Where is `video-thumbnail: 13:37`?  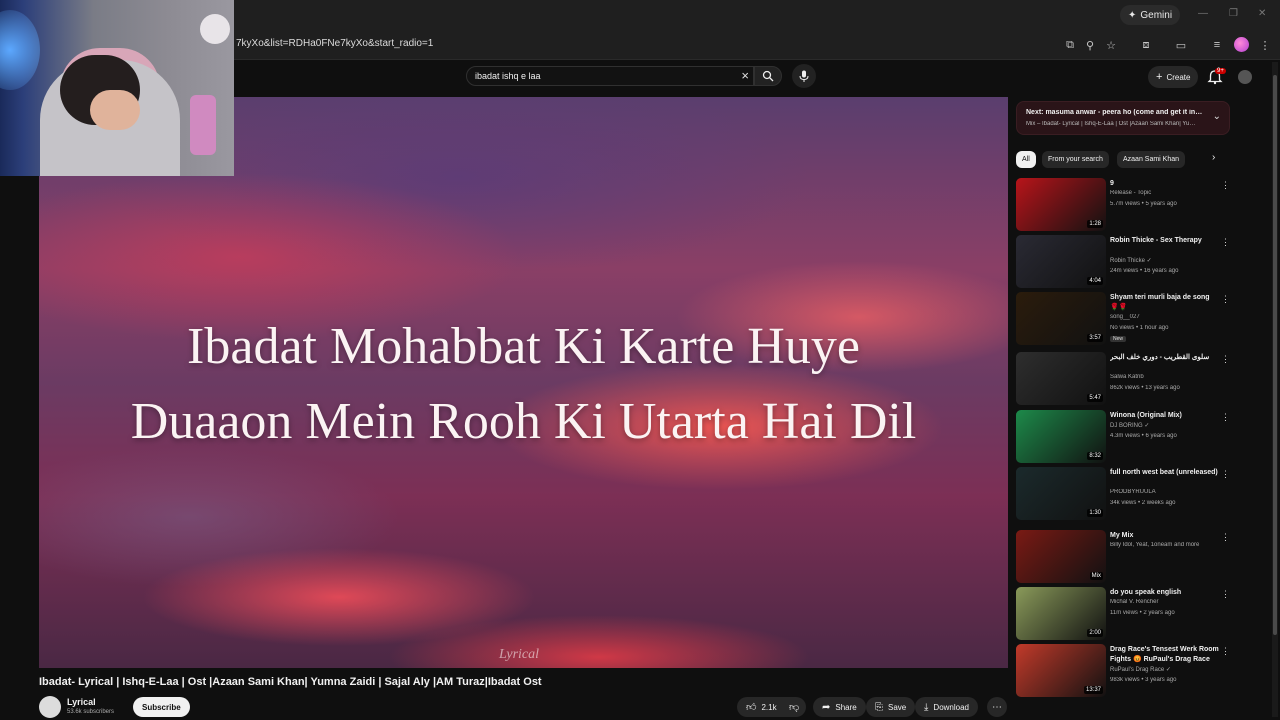 video-thumbnail: 13:37 is located at coordinates (1061, 670).